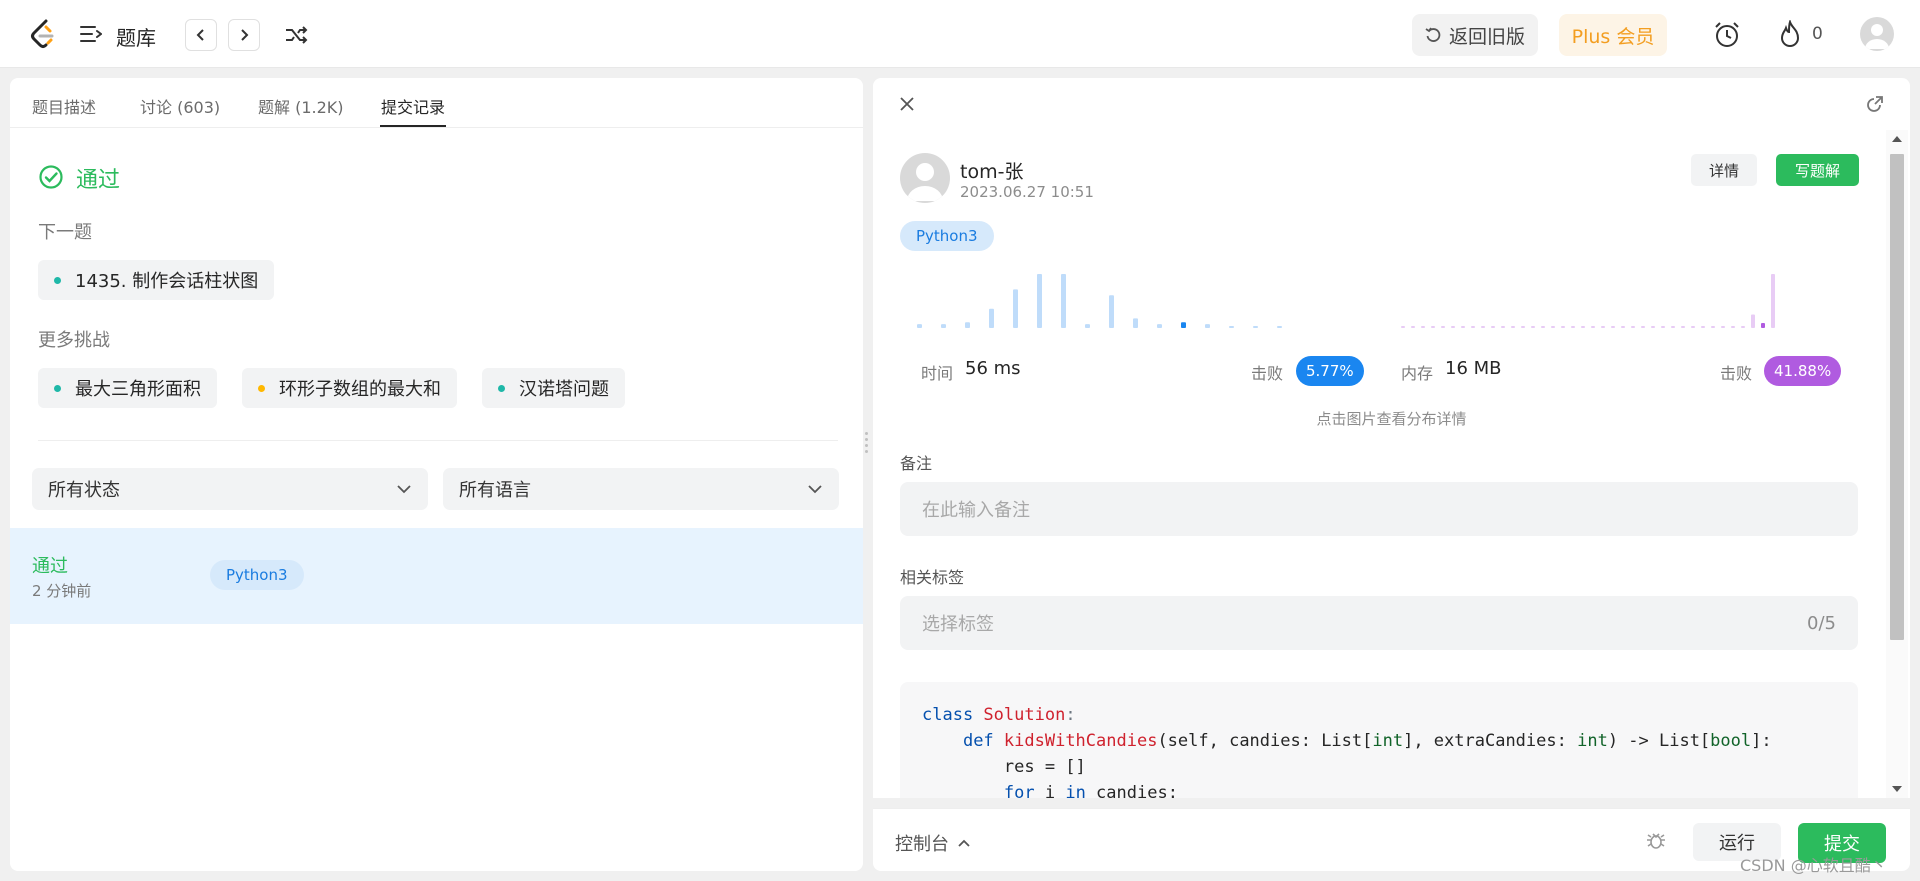  Describe the element at coordinates (91, 34) in the screenshot. I see `problem-list-icon` at that location.